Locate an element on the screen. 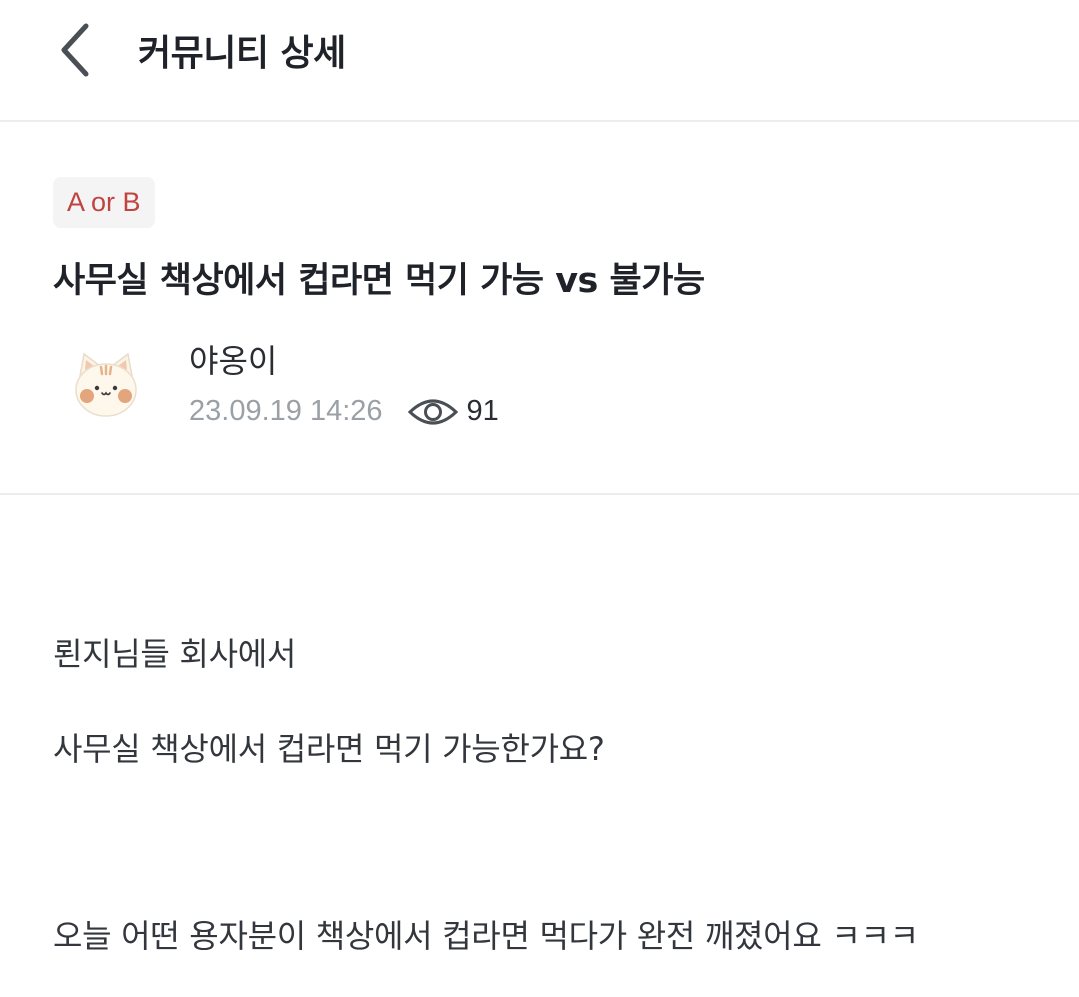 This screenshot has height=997, width=1079. post-meta: 23.09.19 14:26 91 is located at coordinates (344, 411).